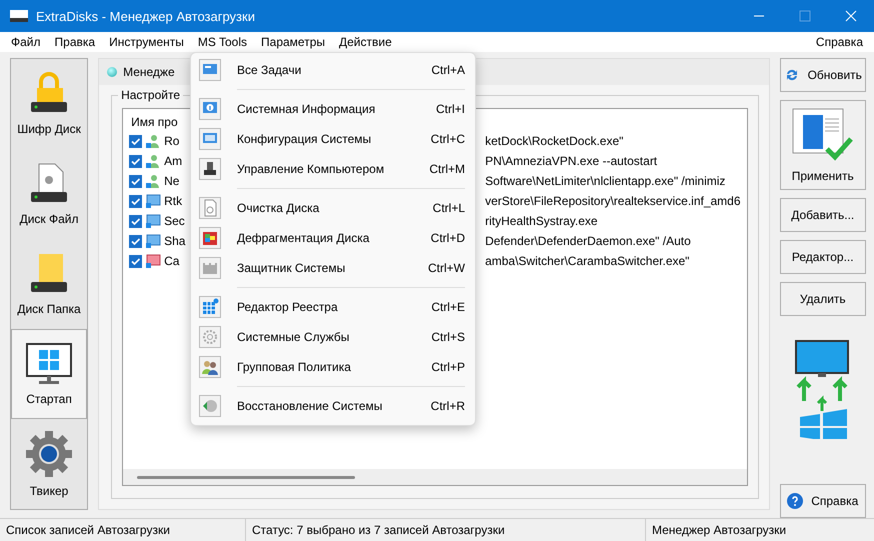  Describe the element at coordinates (293, 42) in the screenshot. I see `menu-item: Параметры` at that location.